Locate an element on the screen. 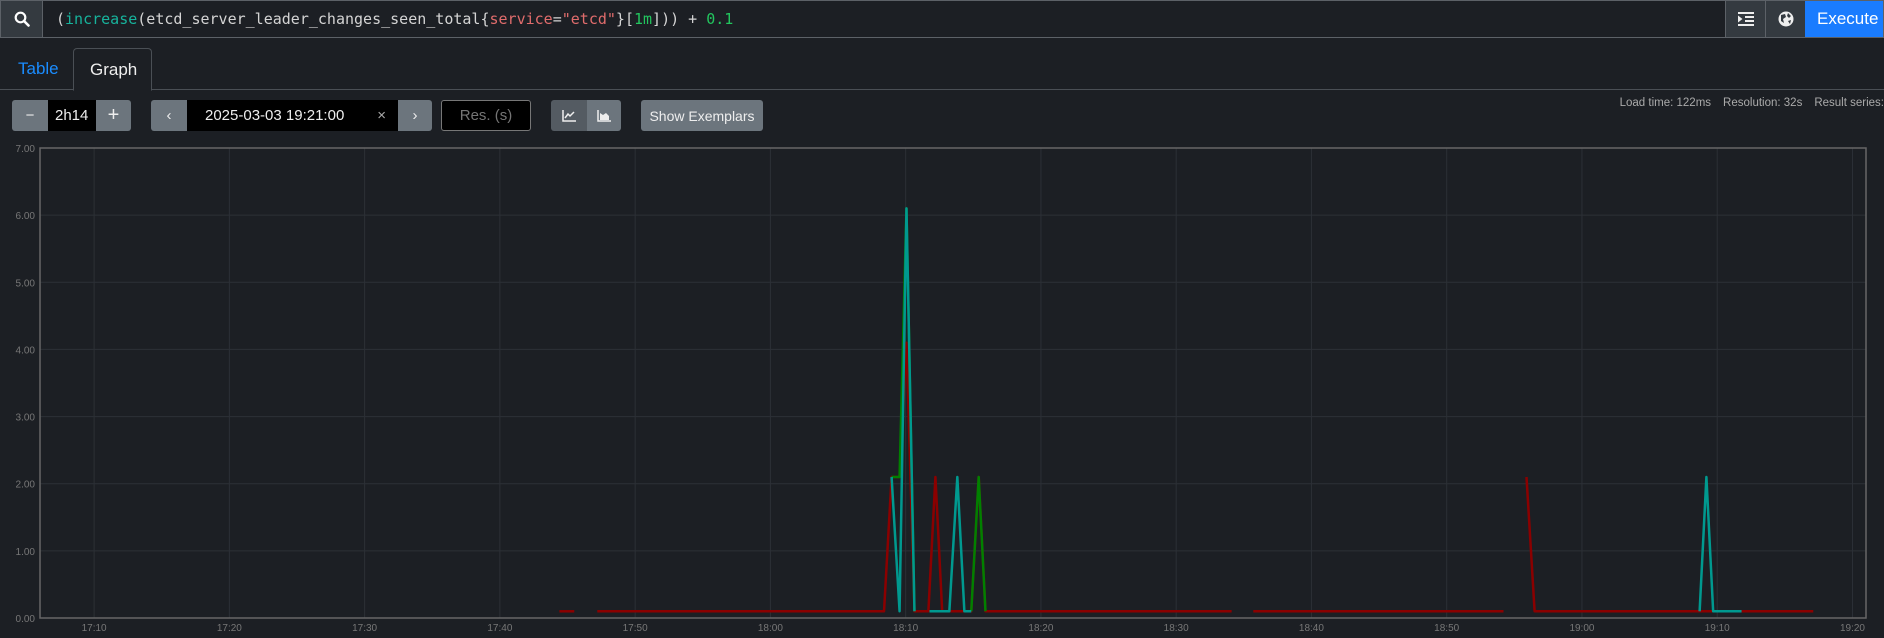 The width and height of the screenshot is (1884, 638). x-tick-label: 18:40 is located at coordinates (1311, 628).